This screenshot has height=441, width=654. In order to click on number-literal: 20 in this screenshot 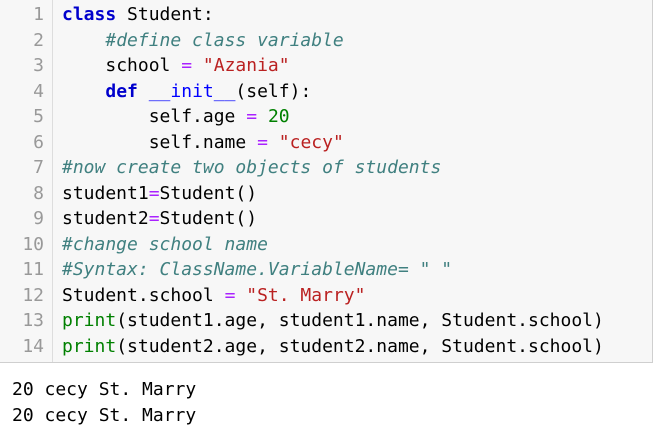, I will do `click(278, 116)`.